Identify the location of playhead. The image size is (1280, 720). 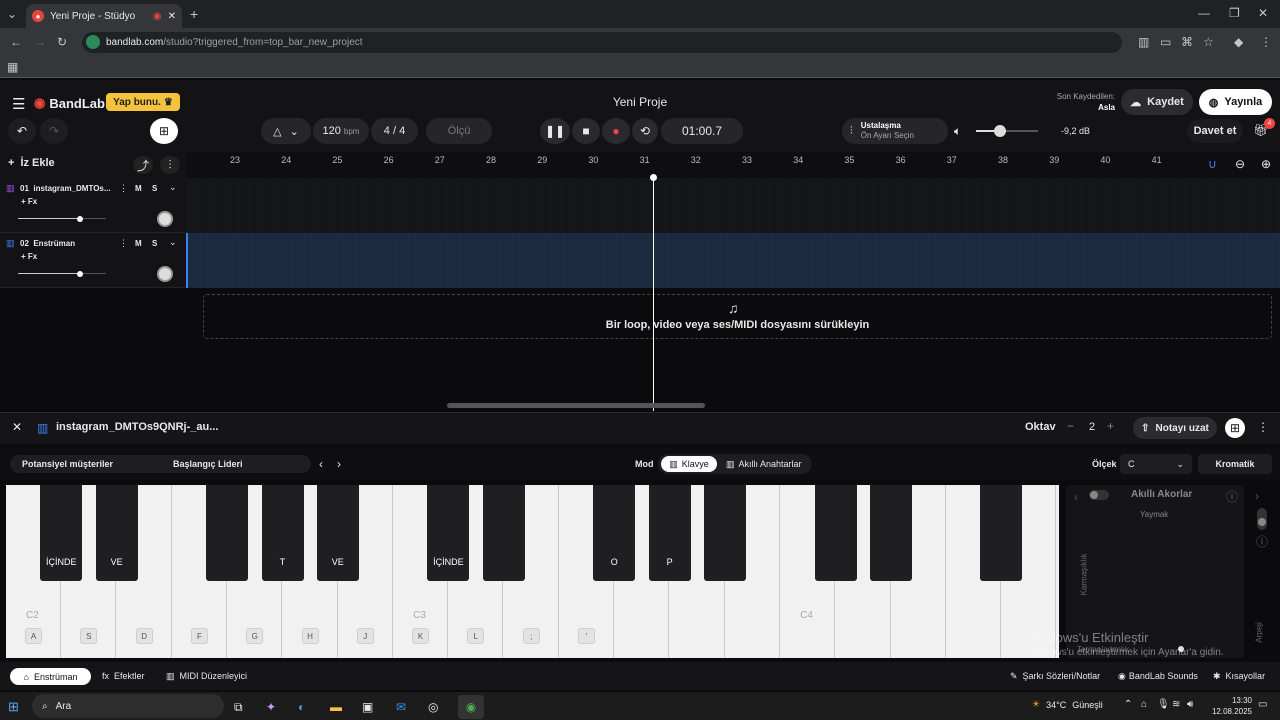
(653, 293).